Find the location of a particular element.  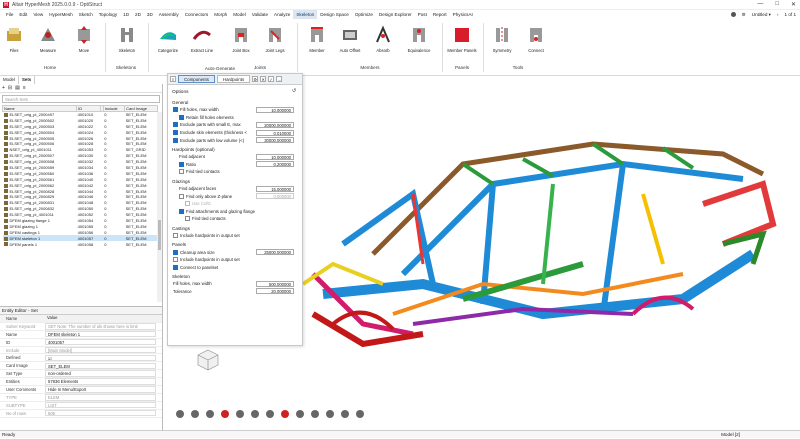

menu-design-explorer: Design Explorer is located at coordinates (395, 14).